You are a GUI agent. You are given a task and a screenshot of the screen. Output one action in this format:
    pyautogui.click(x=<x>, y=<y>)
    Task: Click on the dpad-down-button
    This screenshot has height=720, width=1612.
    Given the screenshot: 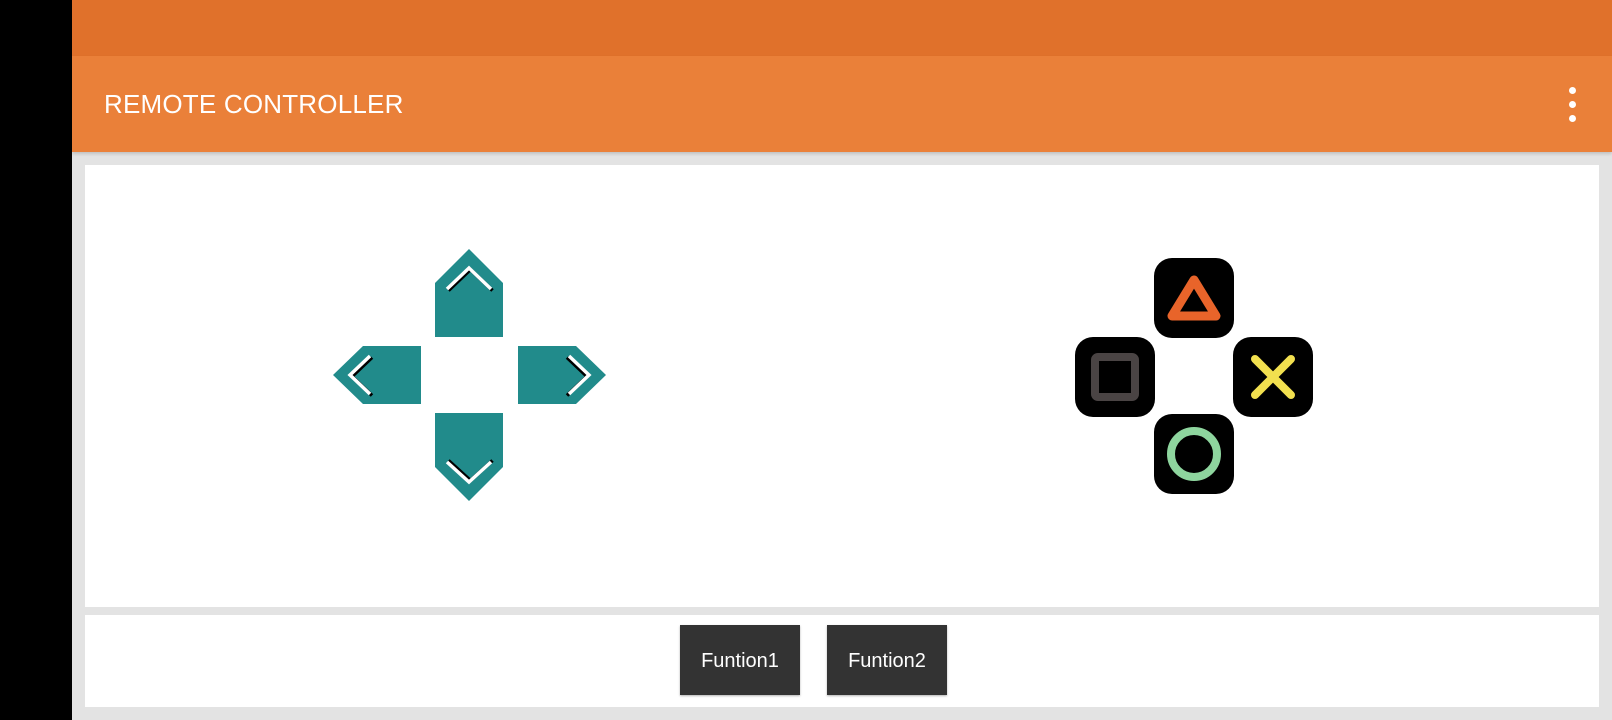 What is the action you would take?
    pyautogui.click(x=469, y=457)
    